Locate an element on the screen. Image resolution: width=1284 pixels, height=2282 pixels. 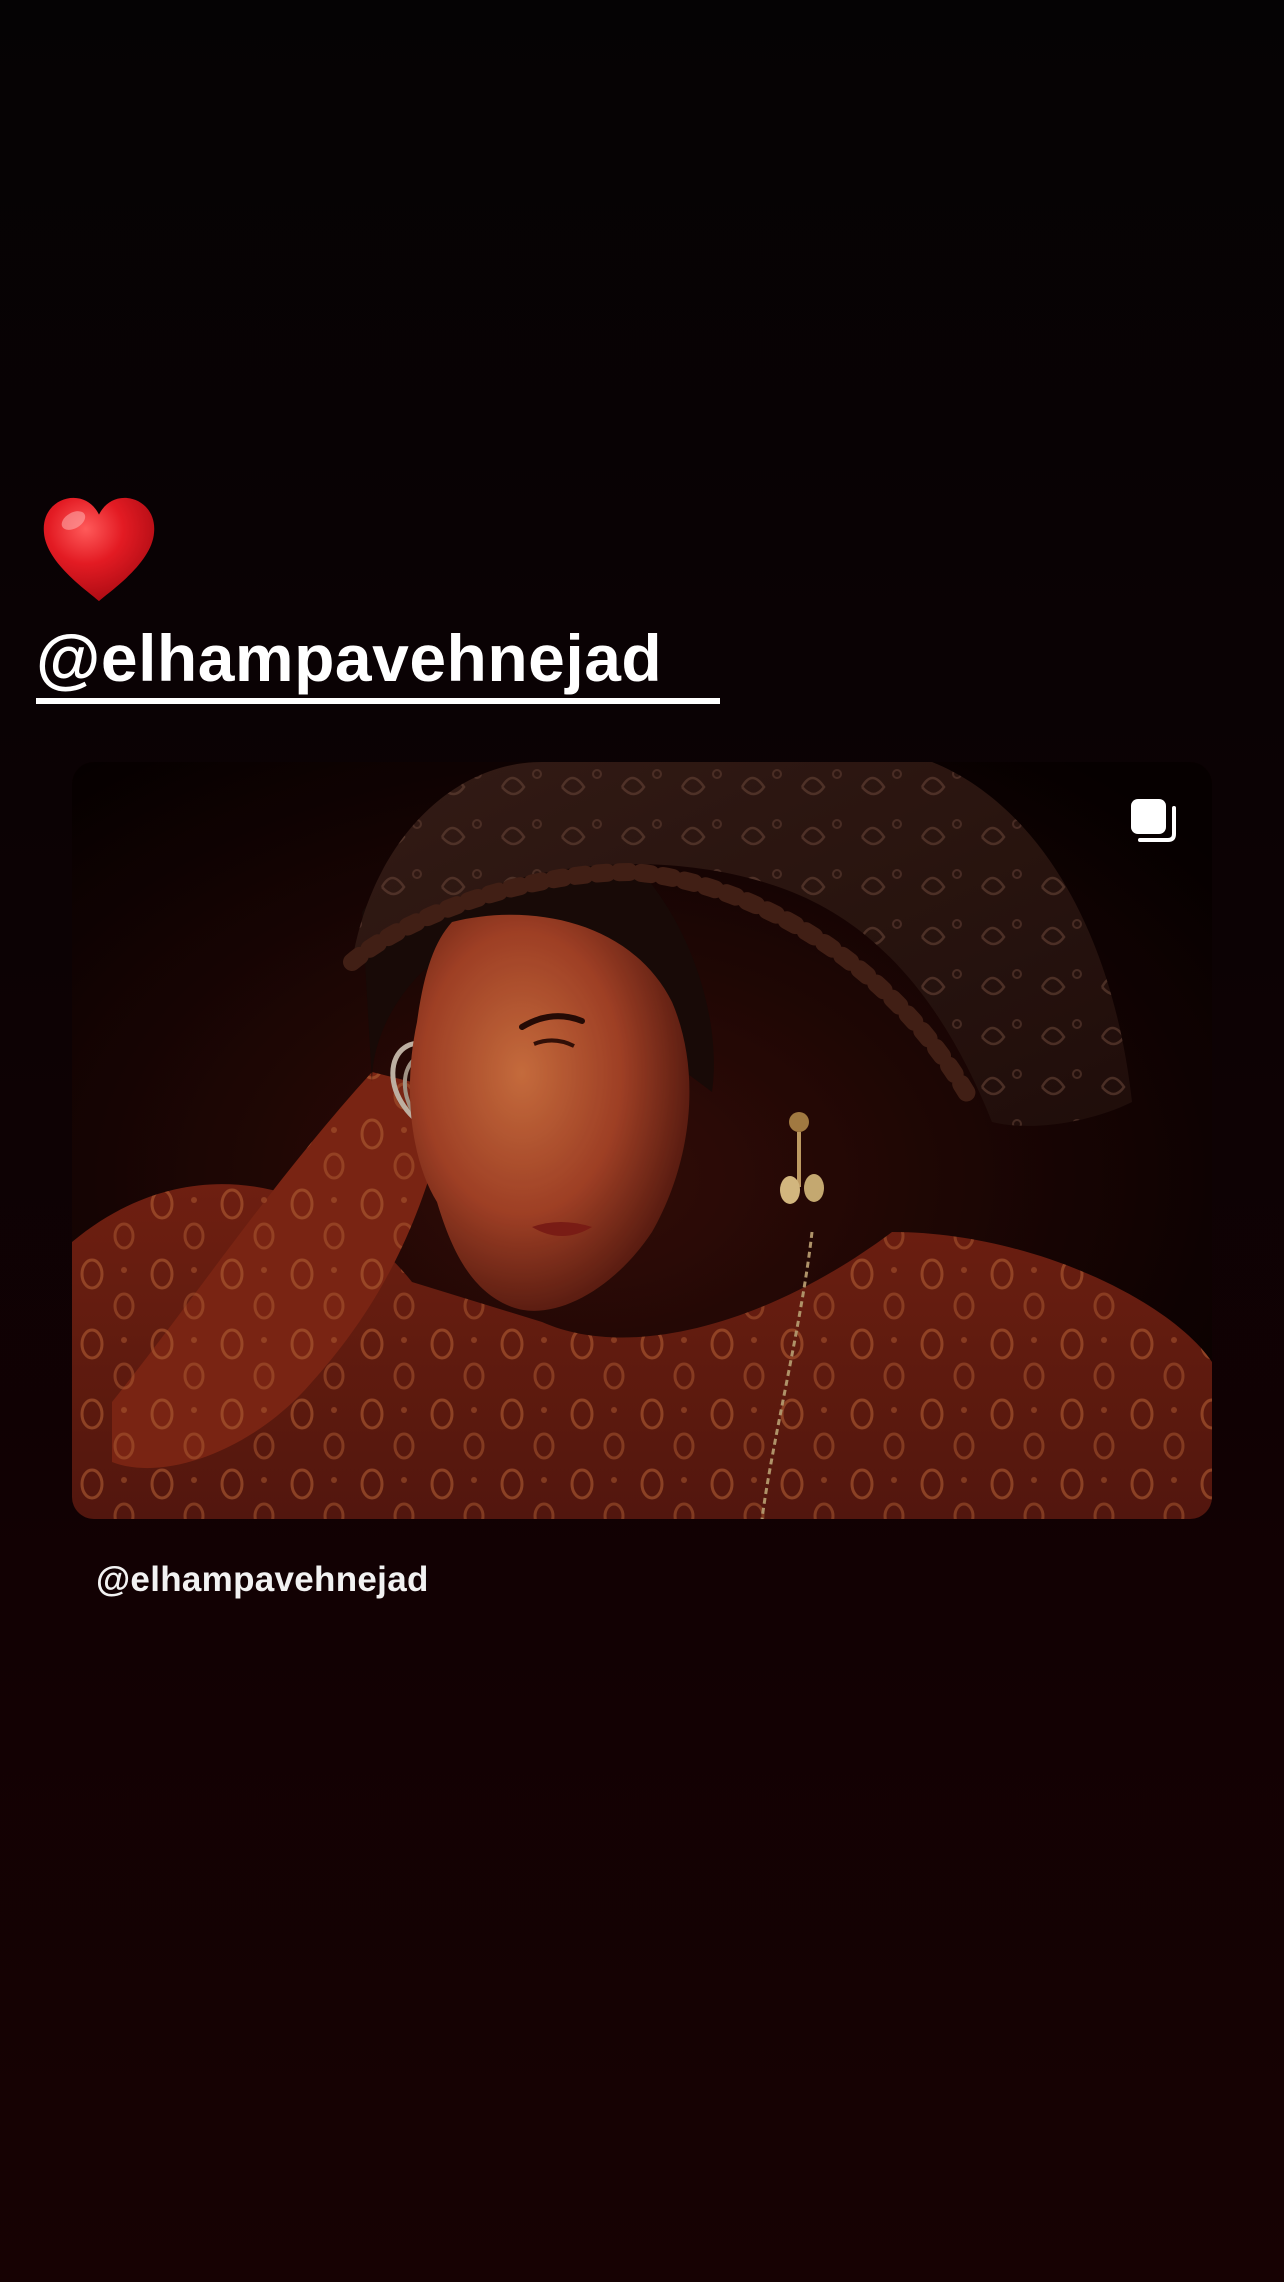
heart-sticker-icon is located at coordinates (99, 551).